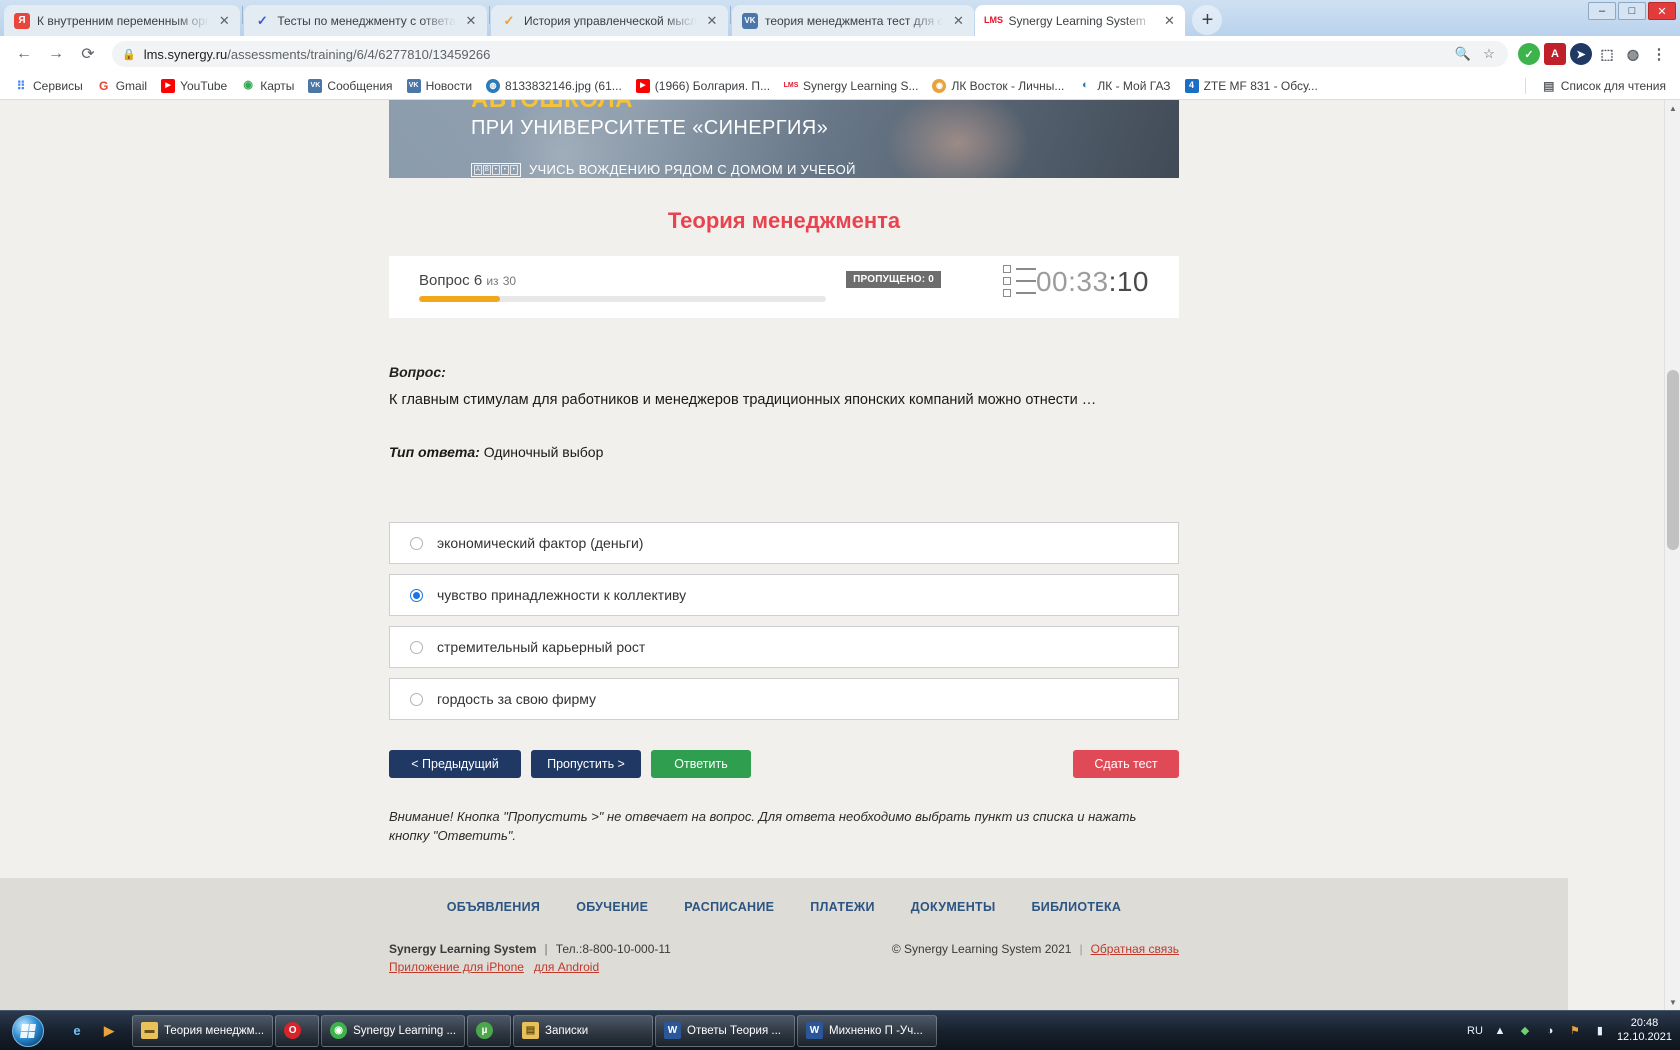  Describe the element at coordinates (853, 20) in the screenshot. I see `browser-tab-4: VK теория менеджмента тест для с ✕` at that location.